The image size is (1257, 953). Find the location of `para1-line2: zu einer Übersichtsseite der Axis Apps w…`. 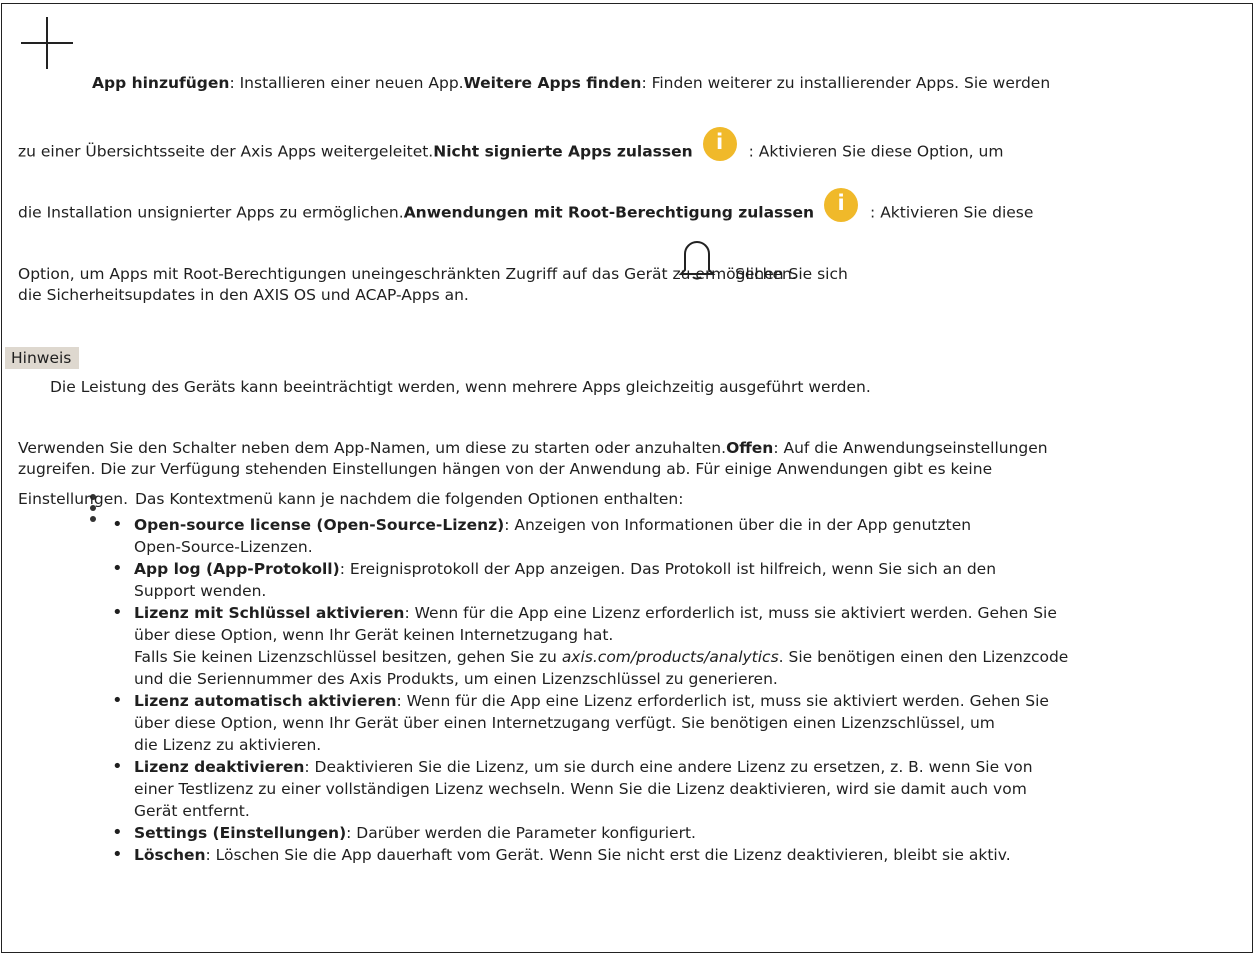

para1-line2: zu einer Übersichtsseite der Axis Apps w… is located at coordinates (511, 148).